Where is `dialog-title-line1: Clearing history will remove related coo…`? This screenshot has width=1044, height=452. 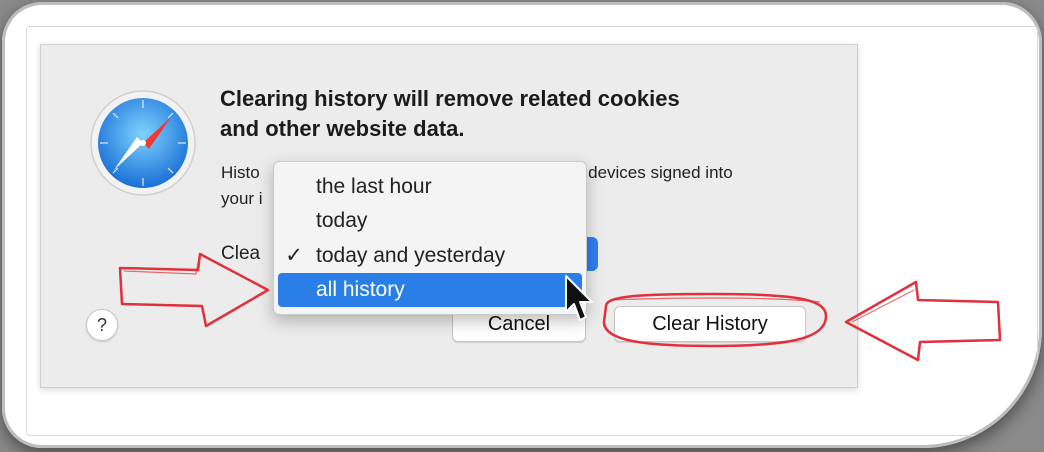 dialog-title-line1: Clearing history will remove related coo… is located at coordinates (450, 98).